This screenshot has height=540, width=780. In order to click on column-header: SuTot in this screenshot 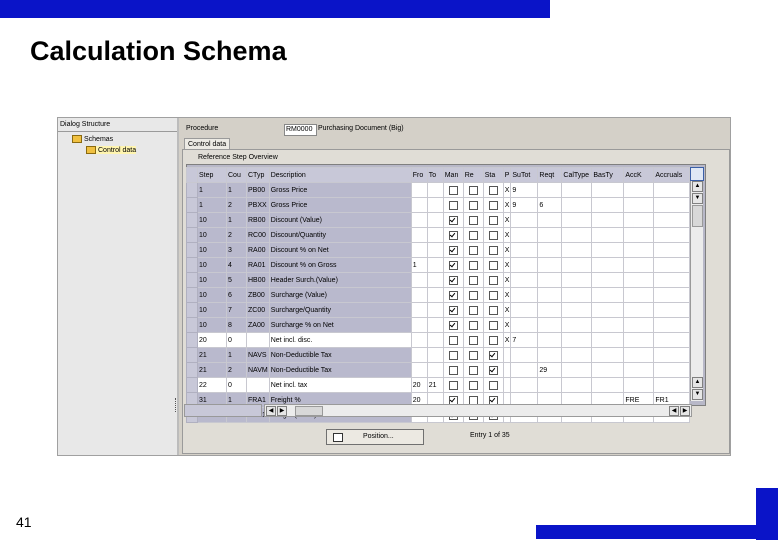, I will do `click(524, 175)`.